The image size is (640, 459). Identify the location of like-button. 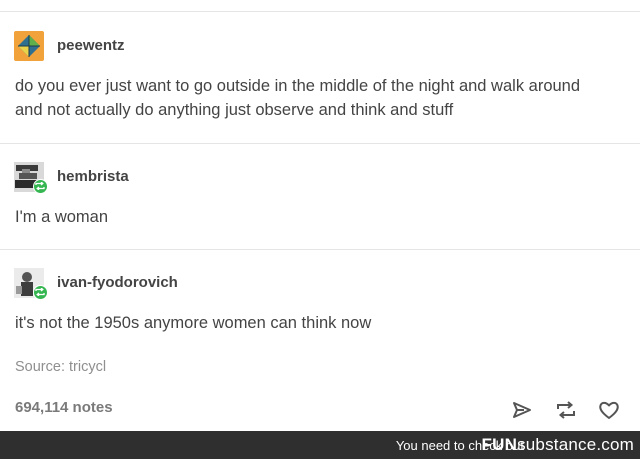
(609, 410).